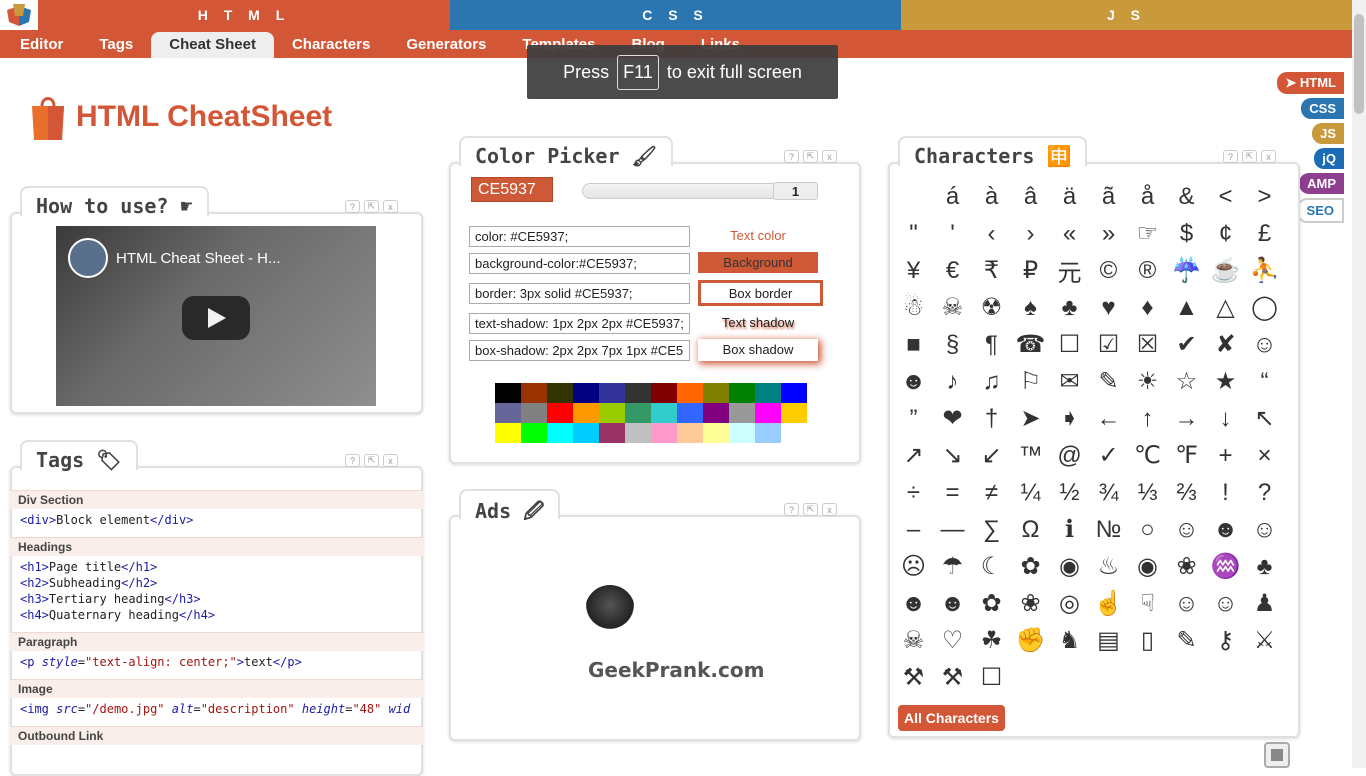 The image size is (1366, 776). What do you see at coordinates (1069, 196) in the screenshot?
I see `character-cell: ä` at bounding box center [1069, 196].